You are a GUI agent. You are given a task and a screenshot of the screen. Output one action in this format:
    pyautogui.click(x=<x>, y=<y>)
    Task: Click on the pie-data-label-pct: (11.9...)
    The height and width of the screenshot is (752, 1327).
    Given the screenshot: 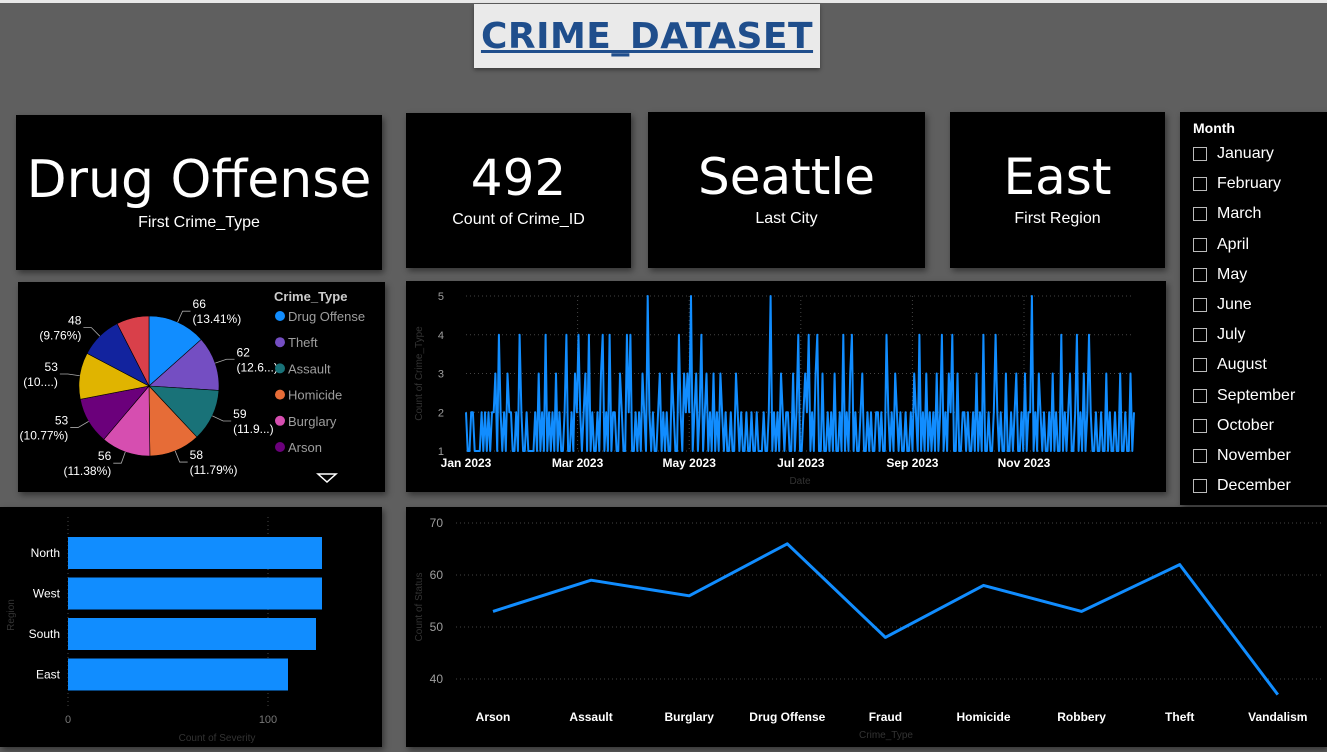 What is the action you would take?
    pyautogui.click(x=253, y=429)
    